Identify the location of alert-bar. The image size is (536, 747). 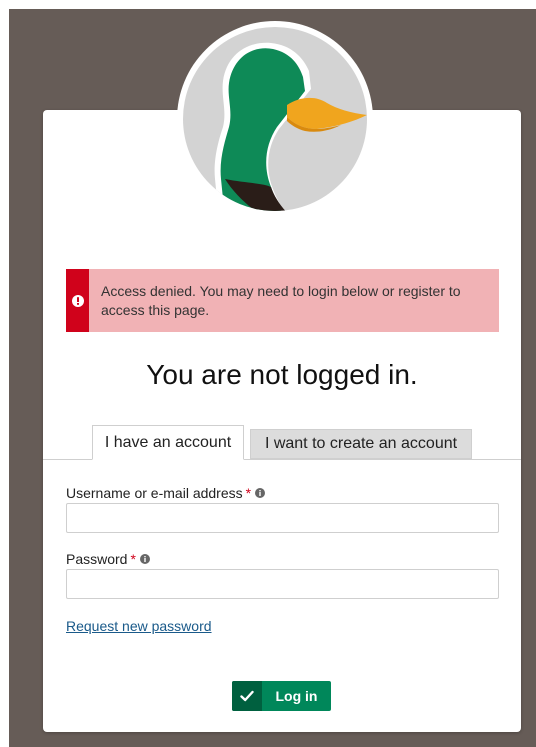
(77, 300).